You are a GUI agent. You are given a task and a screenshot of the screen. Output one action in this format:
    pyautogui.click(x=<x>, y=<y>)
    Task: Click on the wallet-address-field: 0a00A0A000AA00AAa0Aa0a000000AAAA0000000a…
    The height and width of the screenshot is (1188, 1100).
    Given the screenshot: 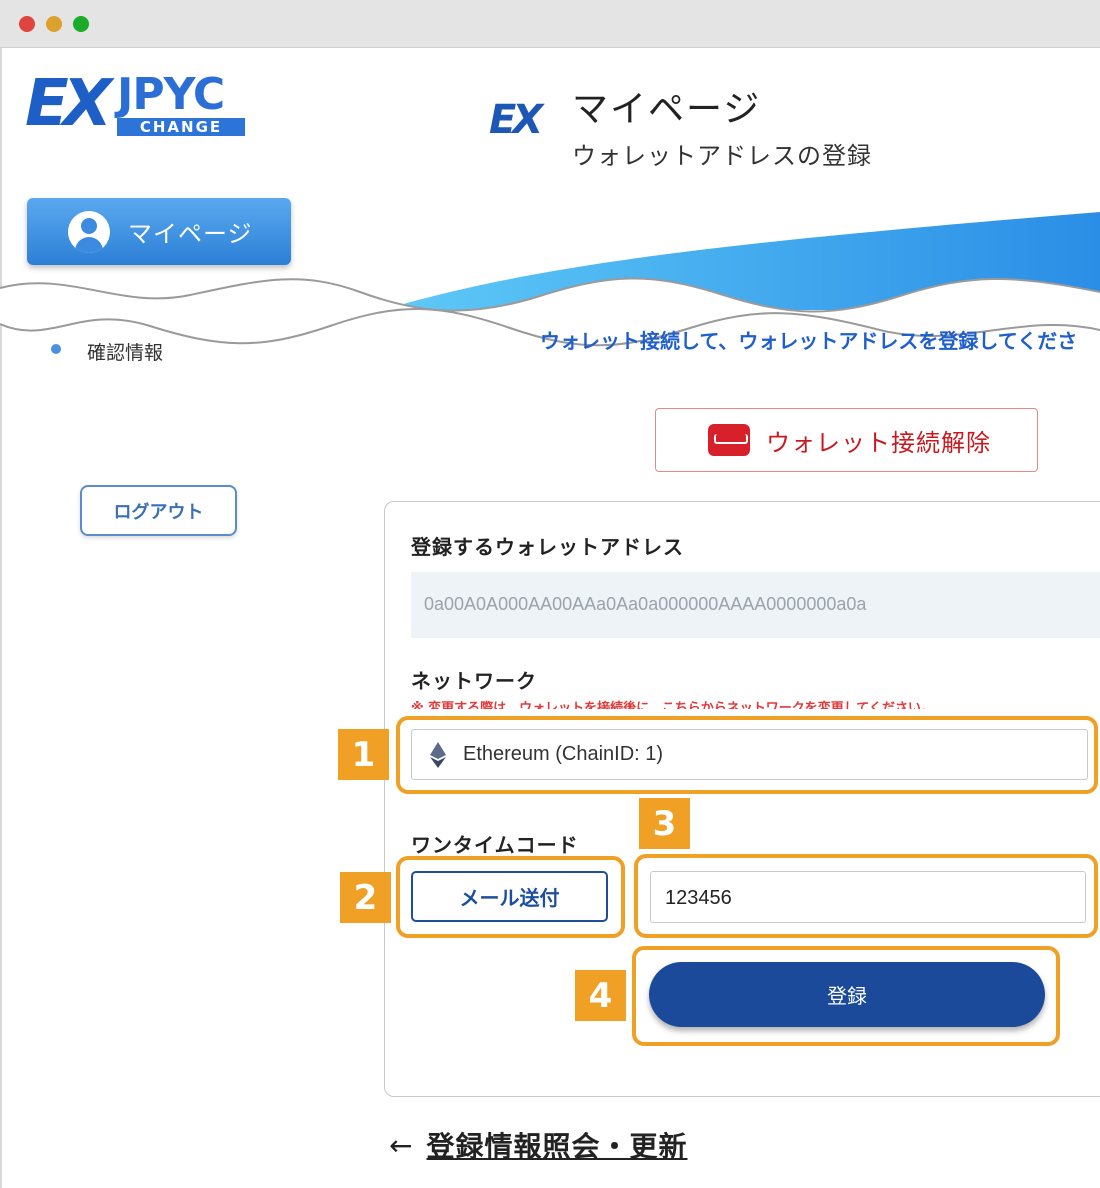 What is the action you would take?
    pyautogui.click(x=755, y=605)
    